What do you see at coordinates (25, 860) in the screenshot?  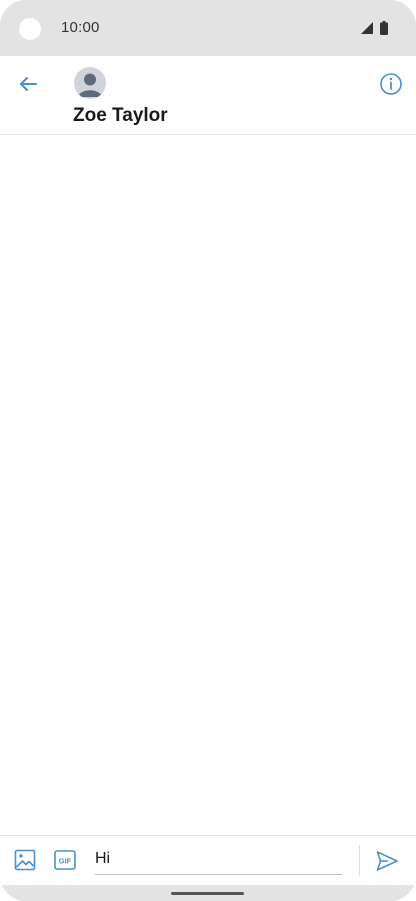 I see `image-icon` at bounding box center [25, 860].